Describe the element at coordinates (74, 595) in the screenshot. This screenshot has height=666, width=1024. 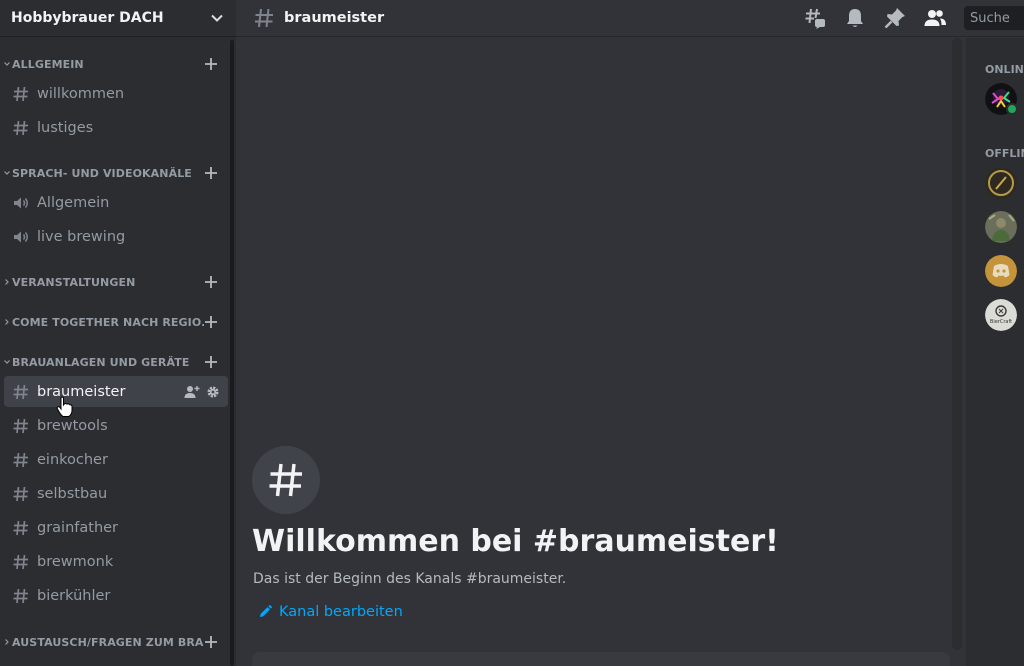
I see `channel-label: bierkühler` at that location.